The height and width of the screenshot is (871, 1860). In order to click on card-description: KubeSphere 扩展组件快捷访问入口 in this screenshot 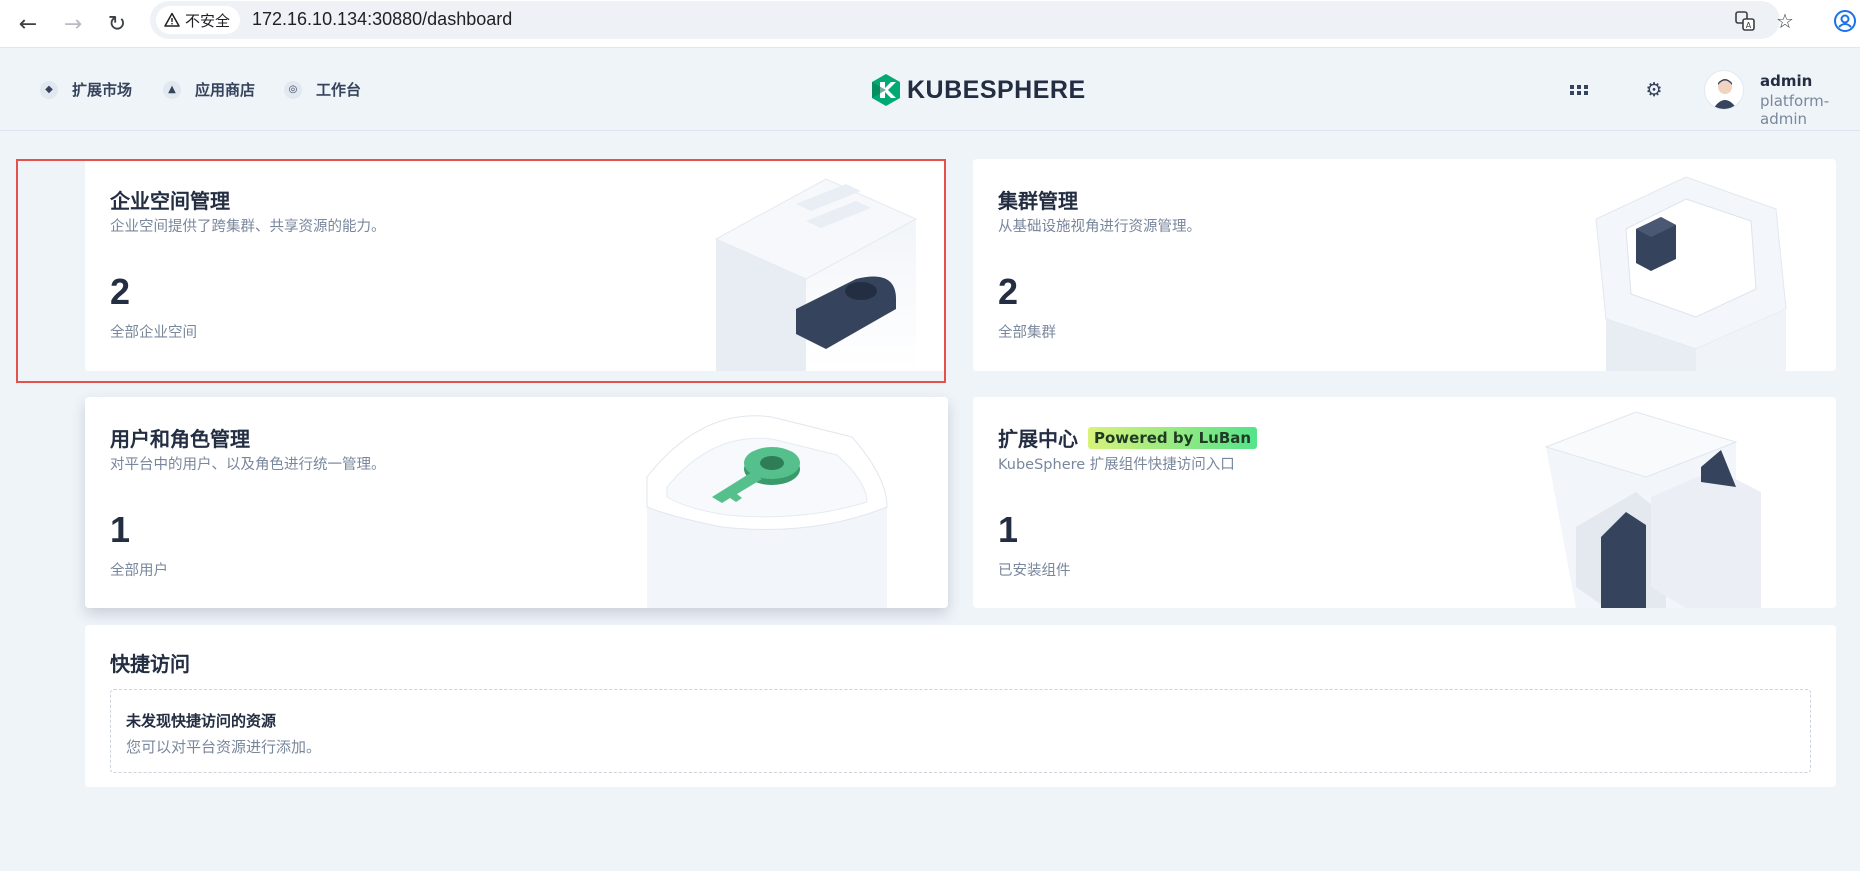, I will do `click(1116, 465)`.